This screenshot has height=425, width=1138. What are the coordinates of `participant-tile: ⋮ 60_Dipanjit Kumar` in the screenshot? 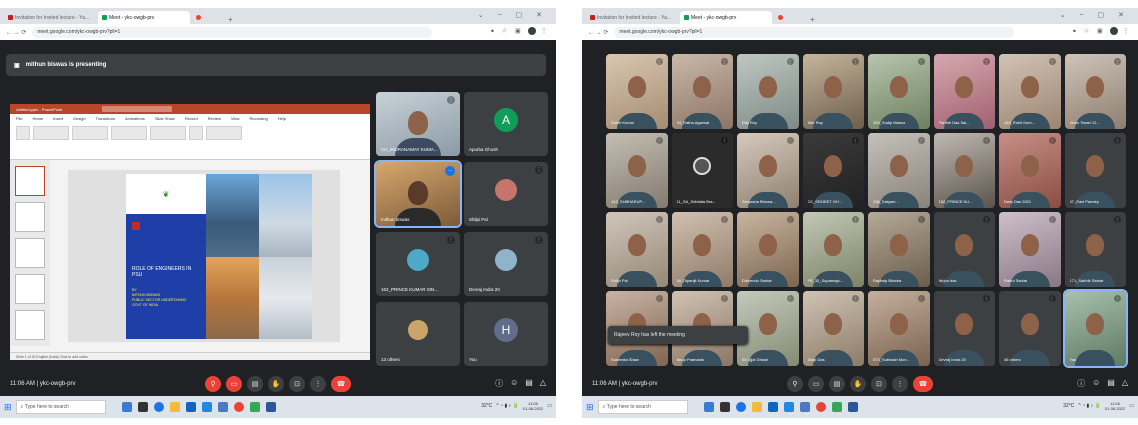 It's located at (702, 249).